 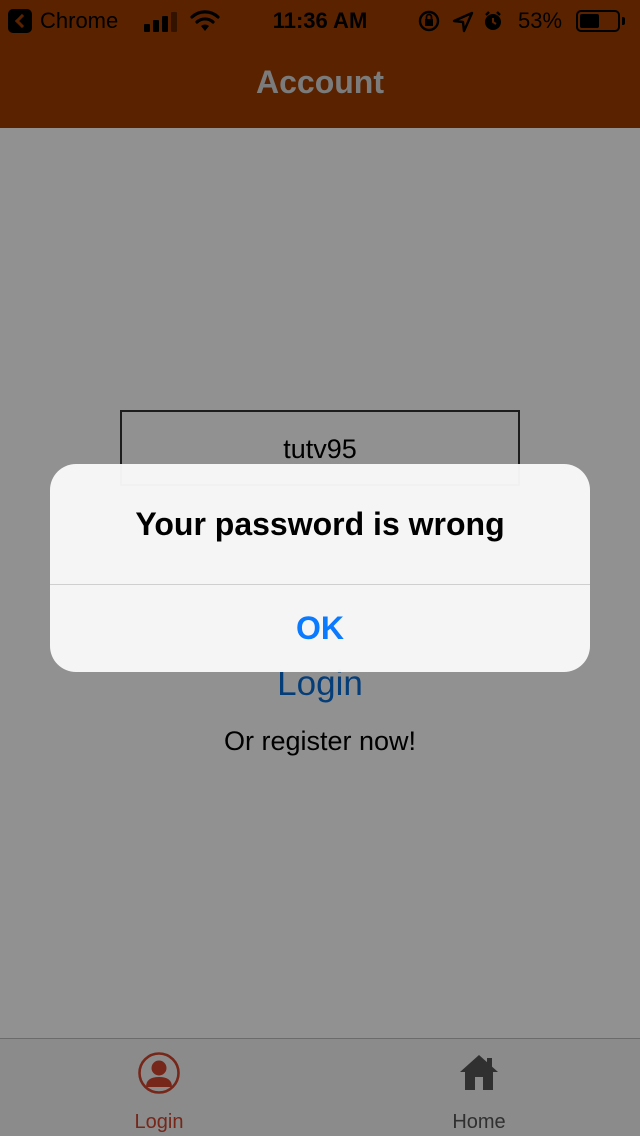 I want to click on alert-message: Your password is wrong, so click(x=320, y=524).